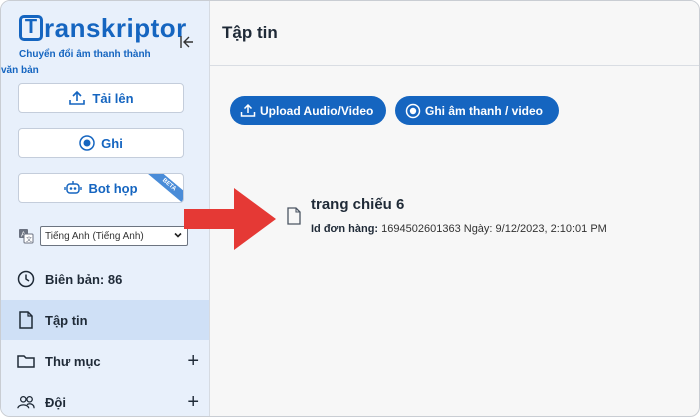  Describe the element at coordinates (357, 204) in the screenshot. I see `file-name: trang chiếu 6` at that location.